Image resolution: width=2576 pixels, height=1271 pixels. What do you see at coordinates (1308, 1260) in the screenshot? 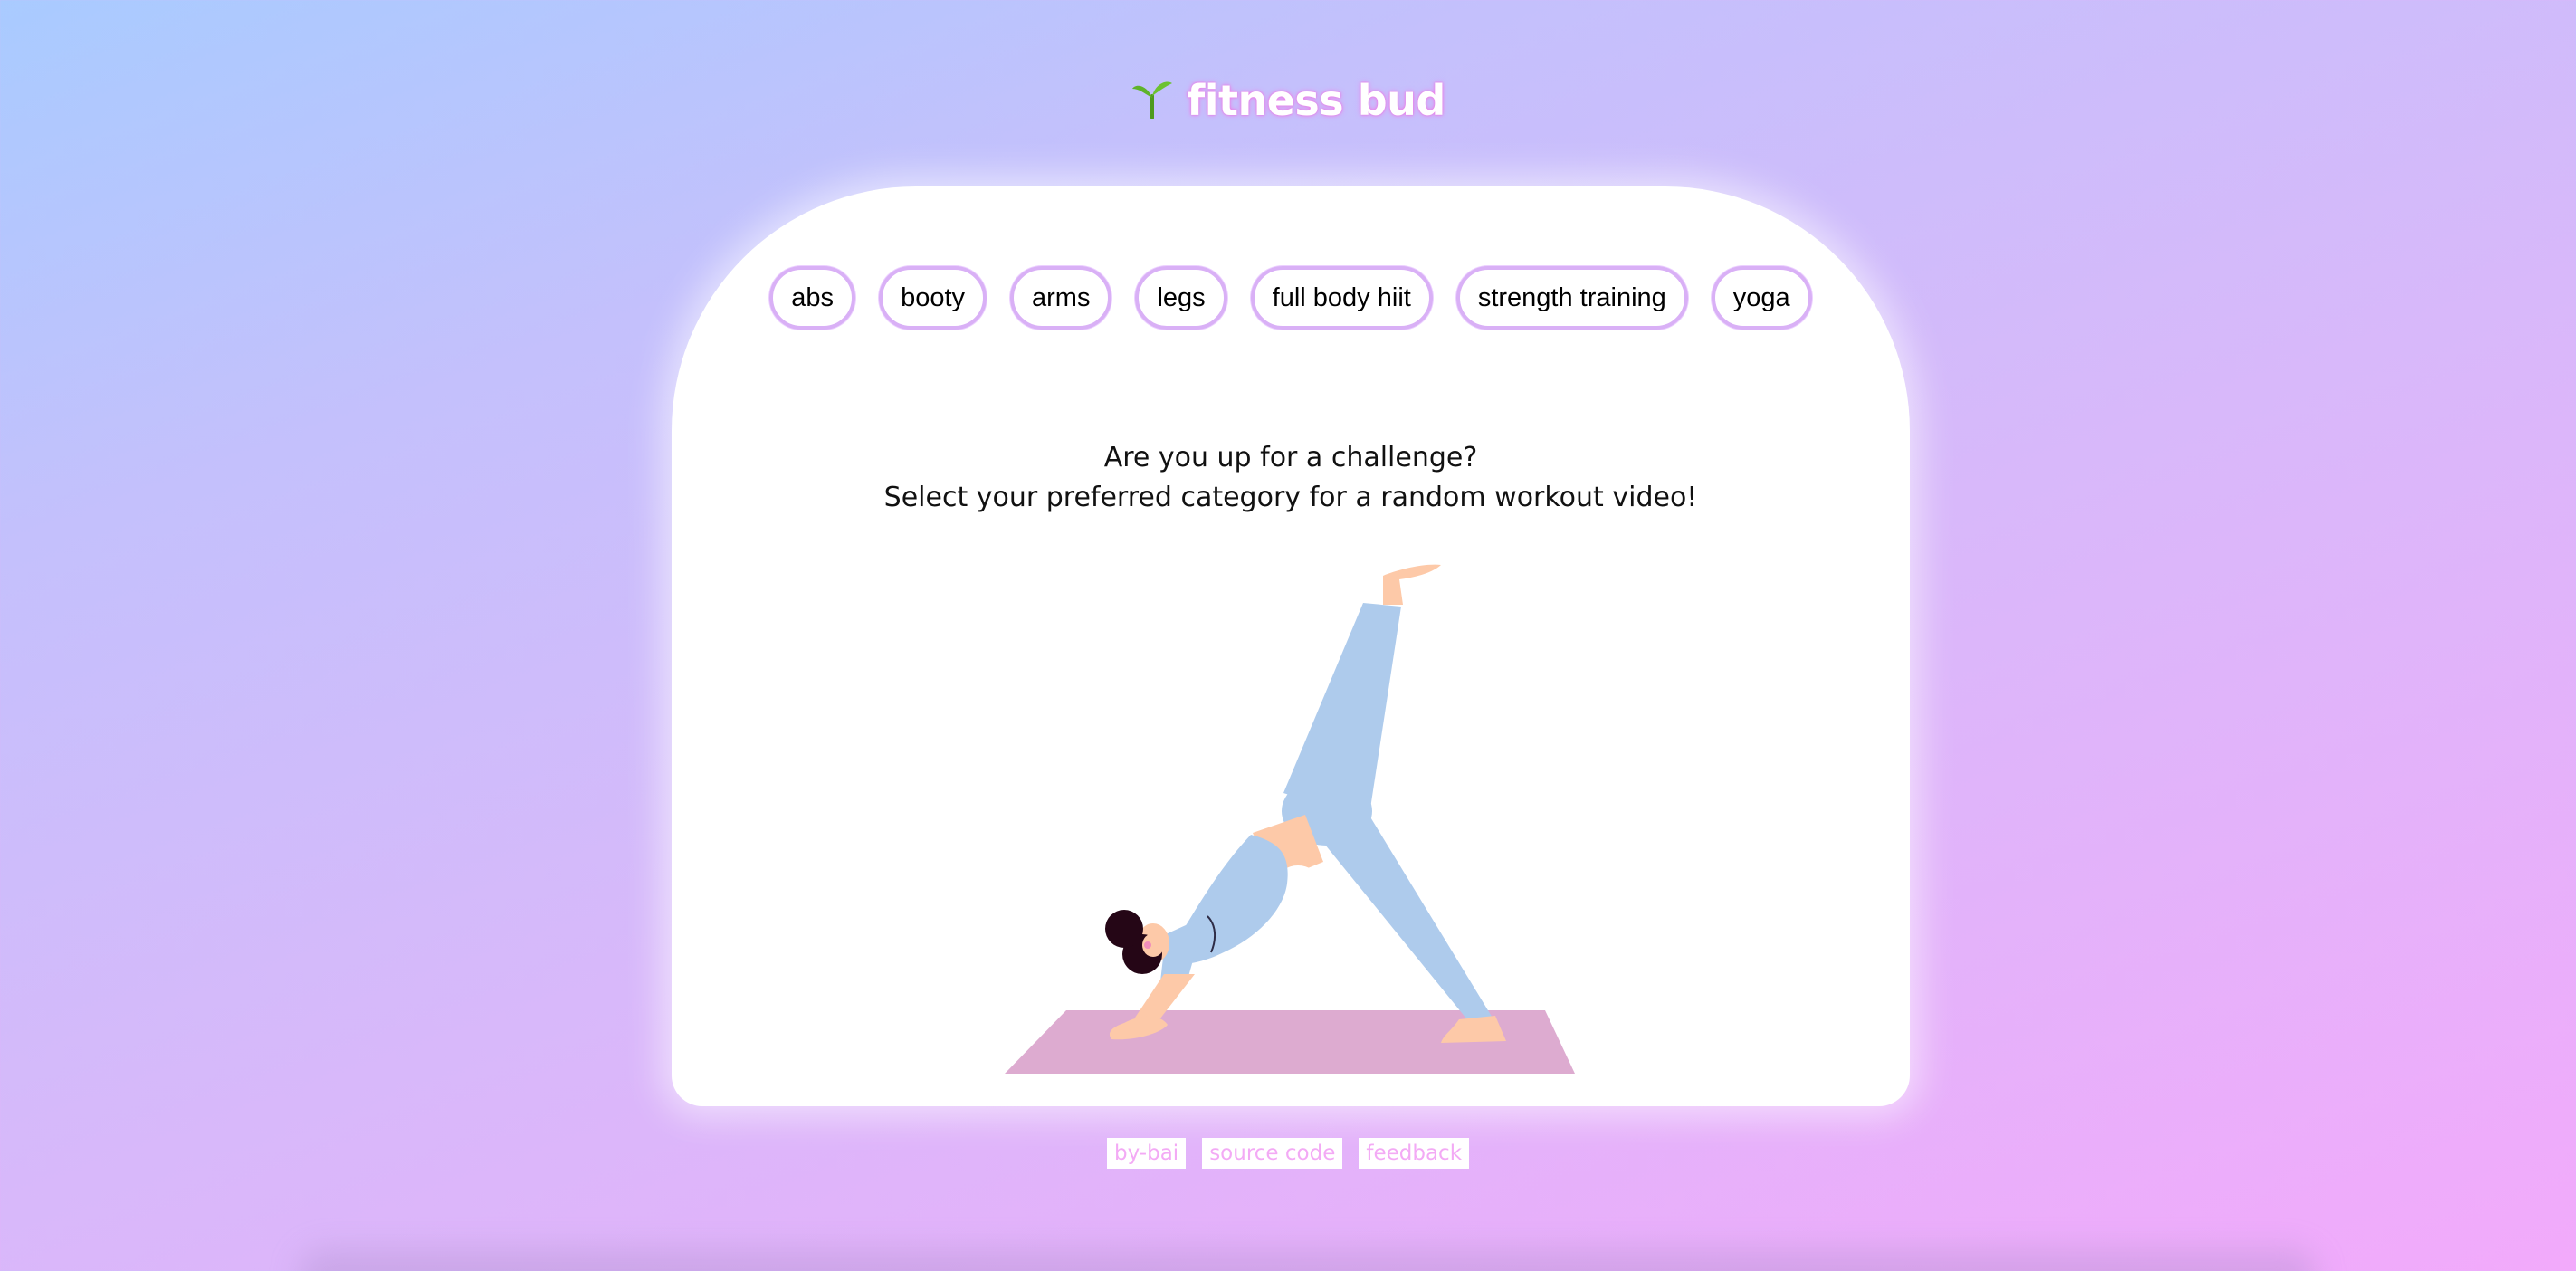
I see `bottom-shadow` at bounding box center [1308, 1260].